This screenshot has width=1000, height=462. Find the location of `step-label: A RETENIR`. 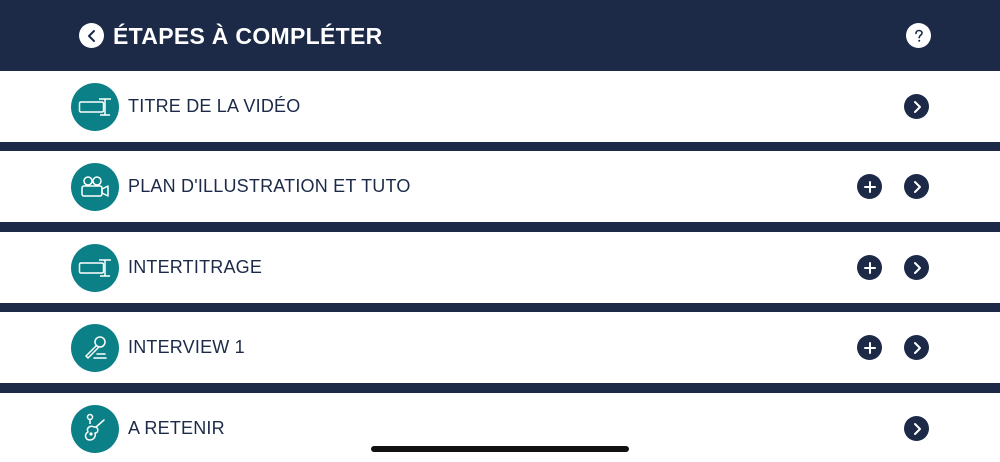

step-label: A RETENIR is located at coordinates (176, 428).